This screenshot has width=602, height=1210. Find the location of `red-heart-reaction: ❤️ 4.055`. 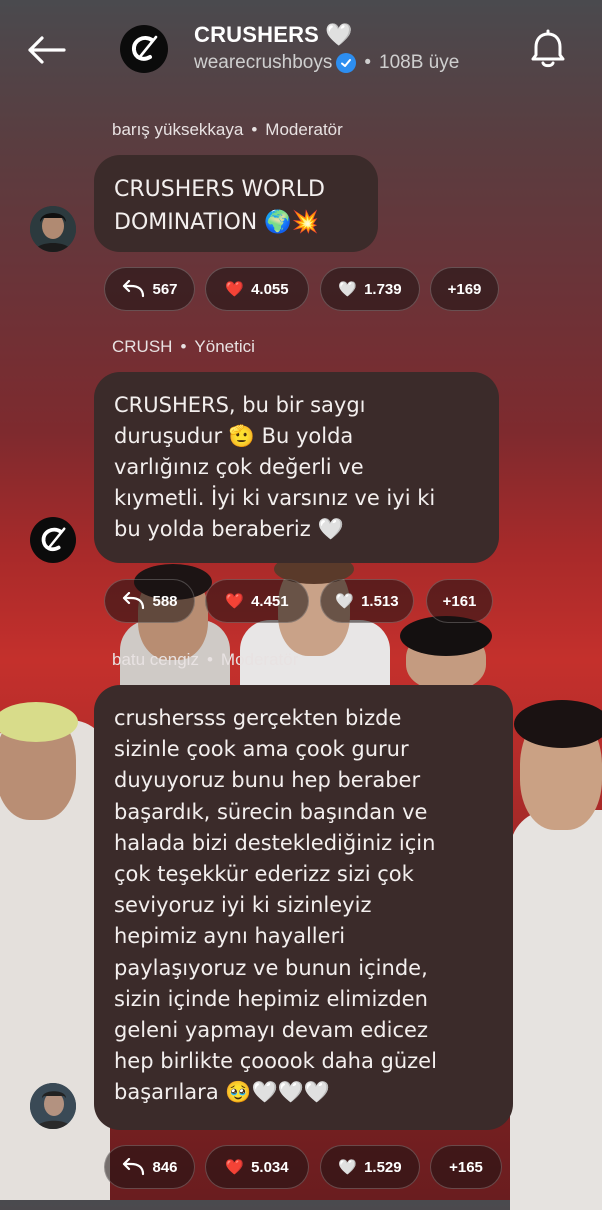

red-heart-reaction: ❤️ 4.055 is located at coordinates (257, 289).